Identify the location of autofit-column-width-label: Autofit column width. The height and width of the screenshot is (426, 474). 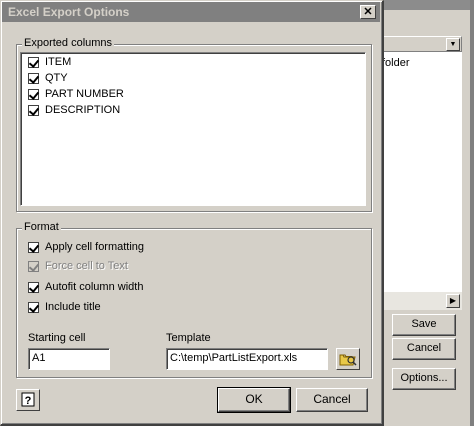
(94, 287).